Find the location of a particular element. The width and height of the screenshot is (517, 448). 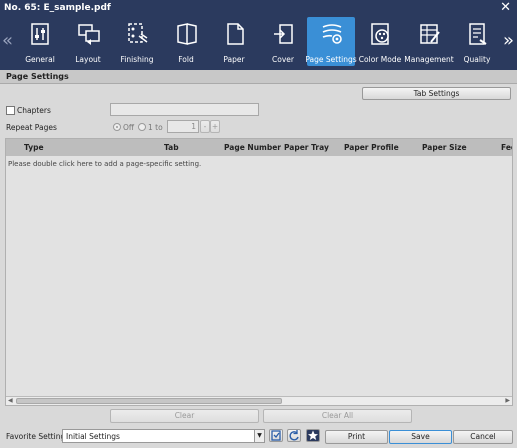

horizontal-scrollbar: ◀ ▶ is located at coordinates (259, 400).